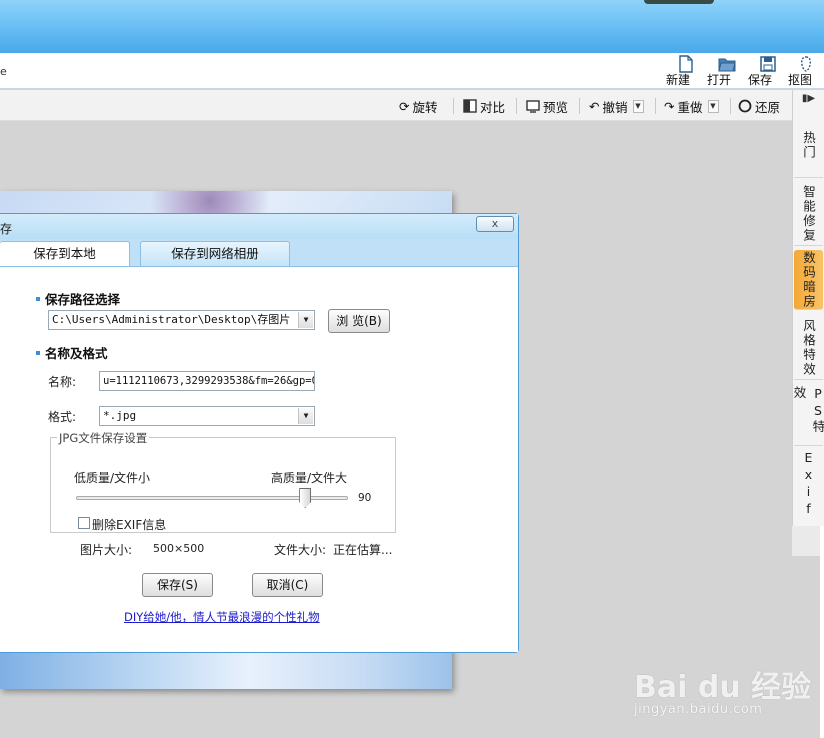 Image resolution: width=824 pixels, height=738 pixels. Describe the element at coordinates (171, 319) in the screenshot. I see `save-path-value: C:\Users\Administrator\Desktop\存图片` at that location.